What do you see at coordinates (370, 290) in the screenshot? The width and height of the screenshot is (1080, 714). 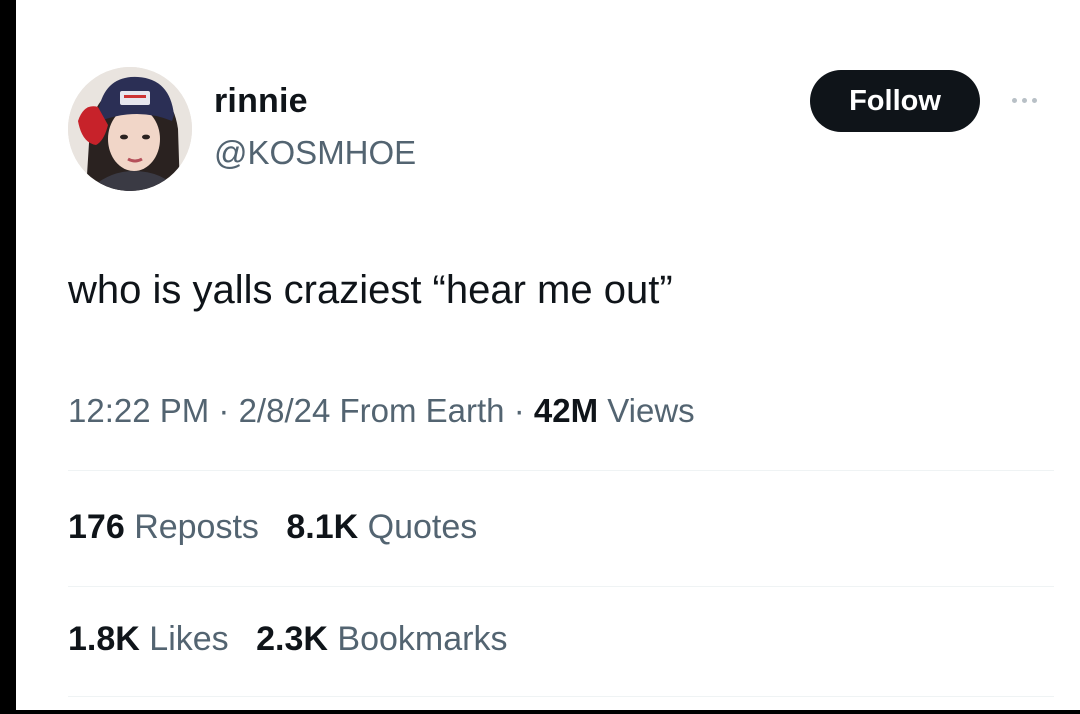 I see `tweet-text: who is yalls craziest “hear me out”` at bounding box center [370, 290].